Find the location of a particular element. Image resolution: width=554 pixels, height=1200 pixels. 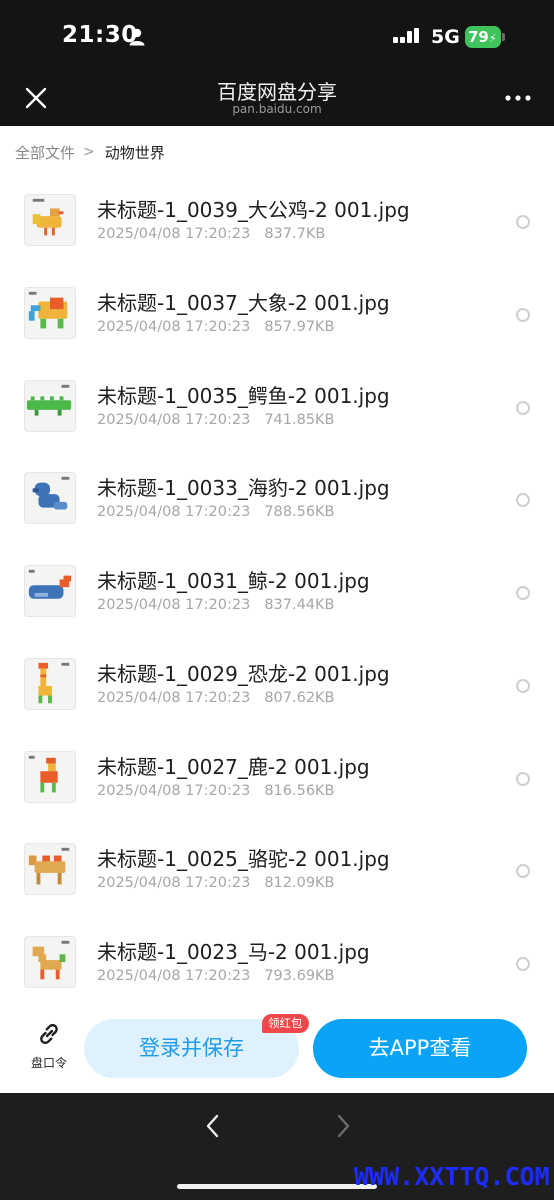

network-type: 5G is located at coordinates (445, 37).